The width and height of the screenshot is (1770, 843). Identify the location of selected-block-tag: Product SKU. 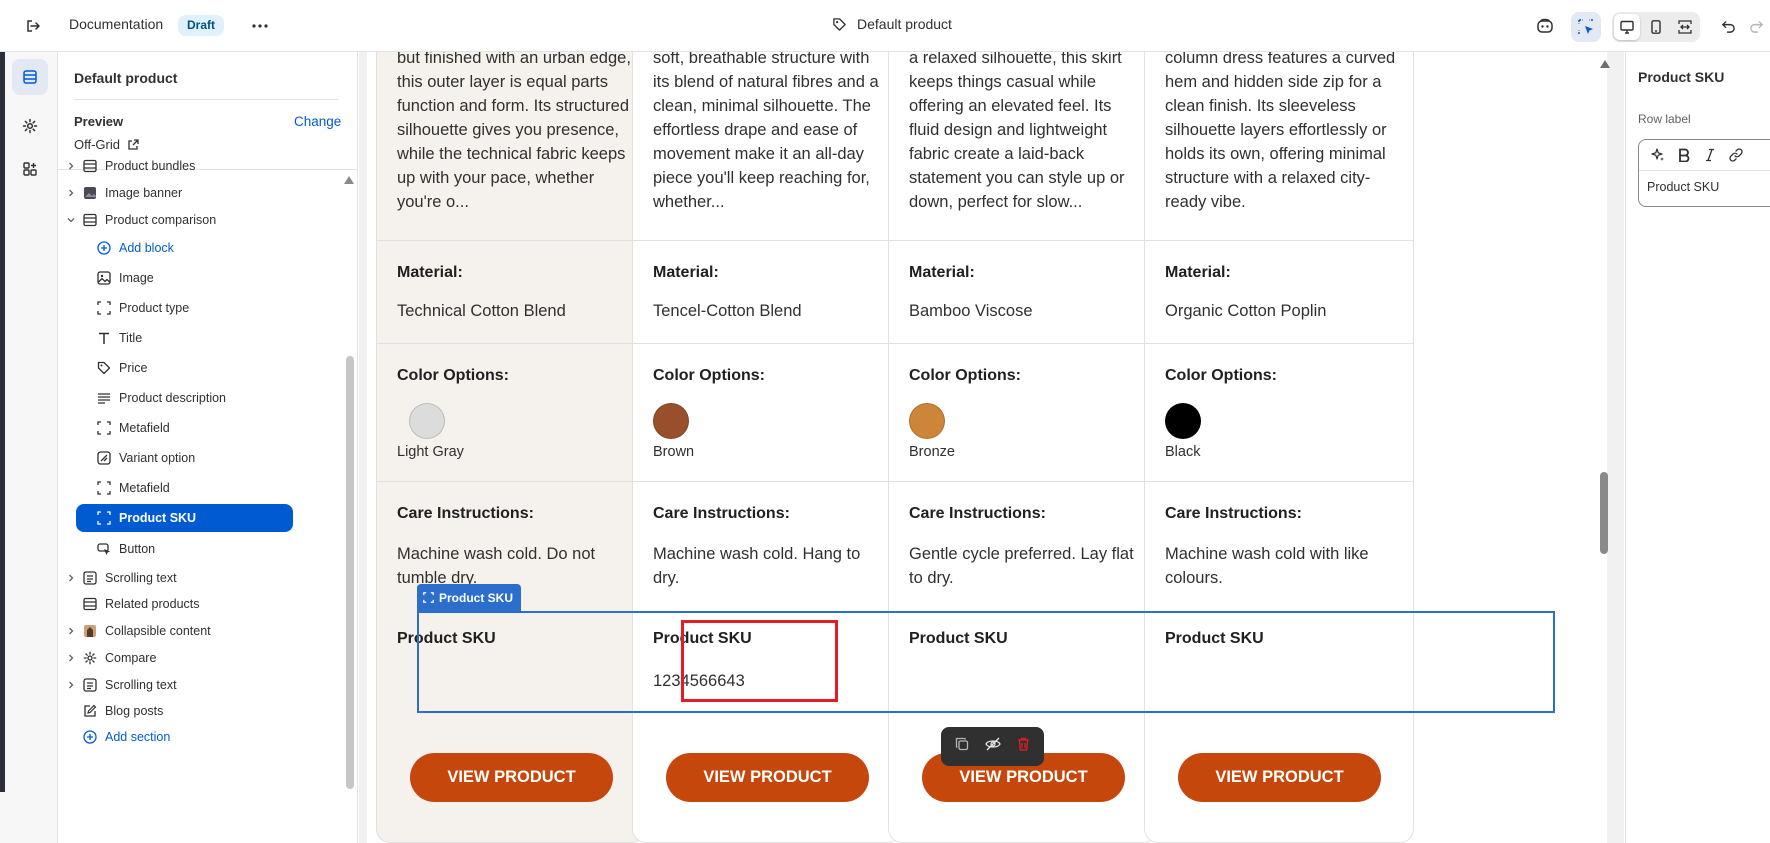
(469, 597).